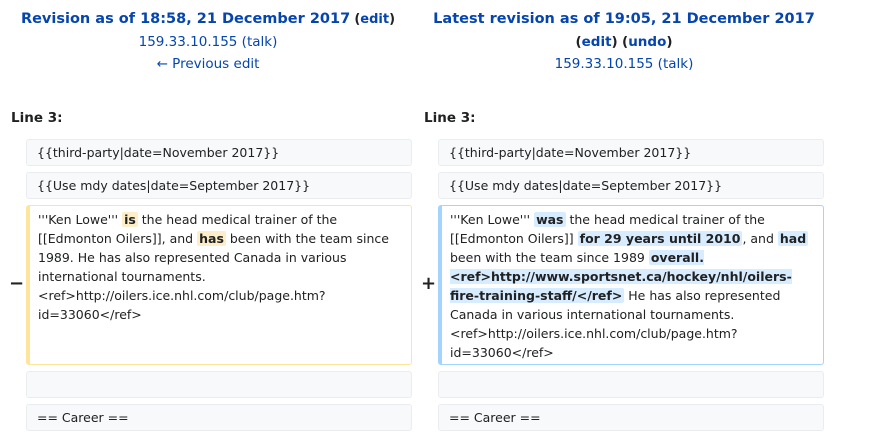 The width and height of the screenshot is (874, 436). What do you see at coordinates (188, 42) in the screenshot?
I see `old-user-link: 159.33.10.155` at bounding box center [188, 42].